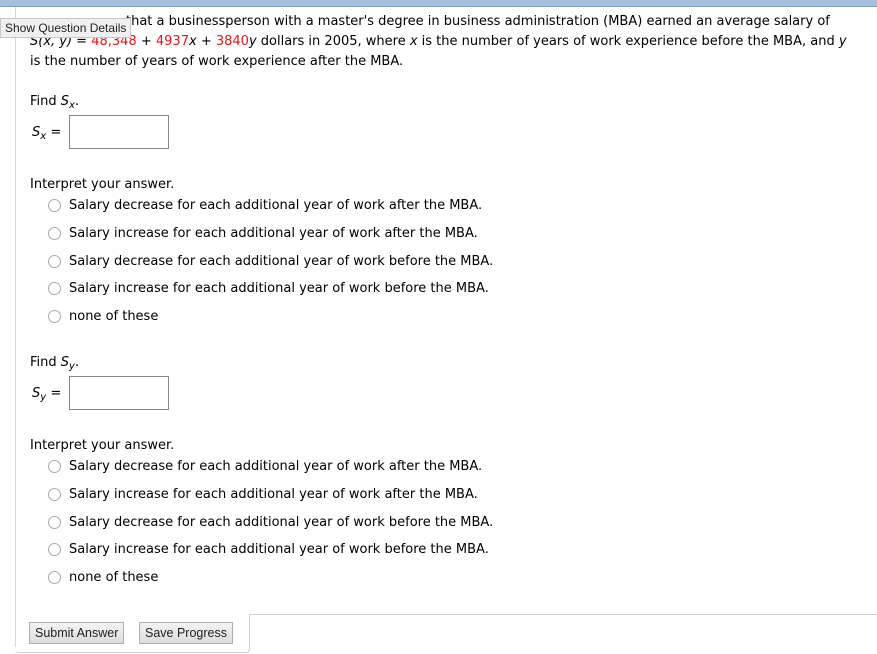 This screenshot has height=654, width=877. What do you see at coordinates (77, 633) in the screenshot?
I see `submit-answer-button: Submit Answer` at bounding box center [77, 633].